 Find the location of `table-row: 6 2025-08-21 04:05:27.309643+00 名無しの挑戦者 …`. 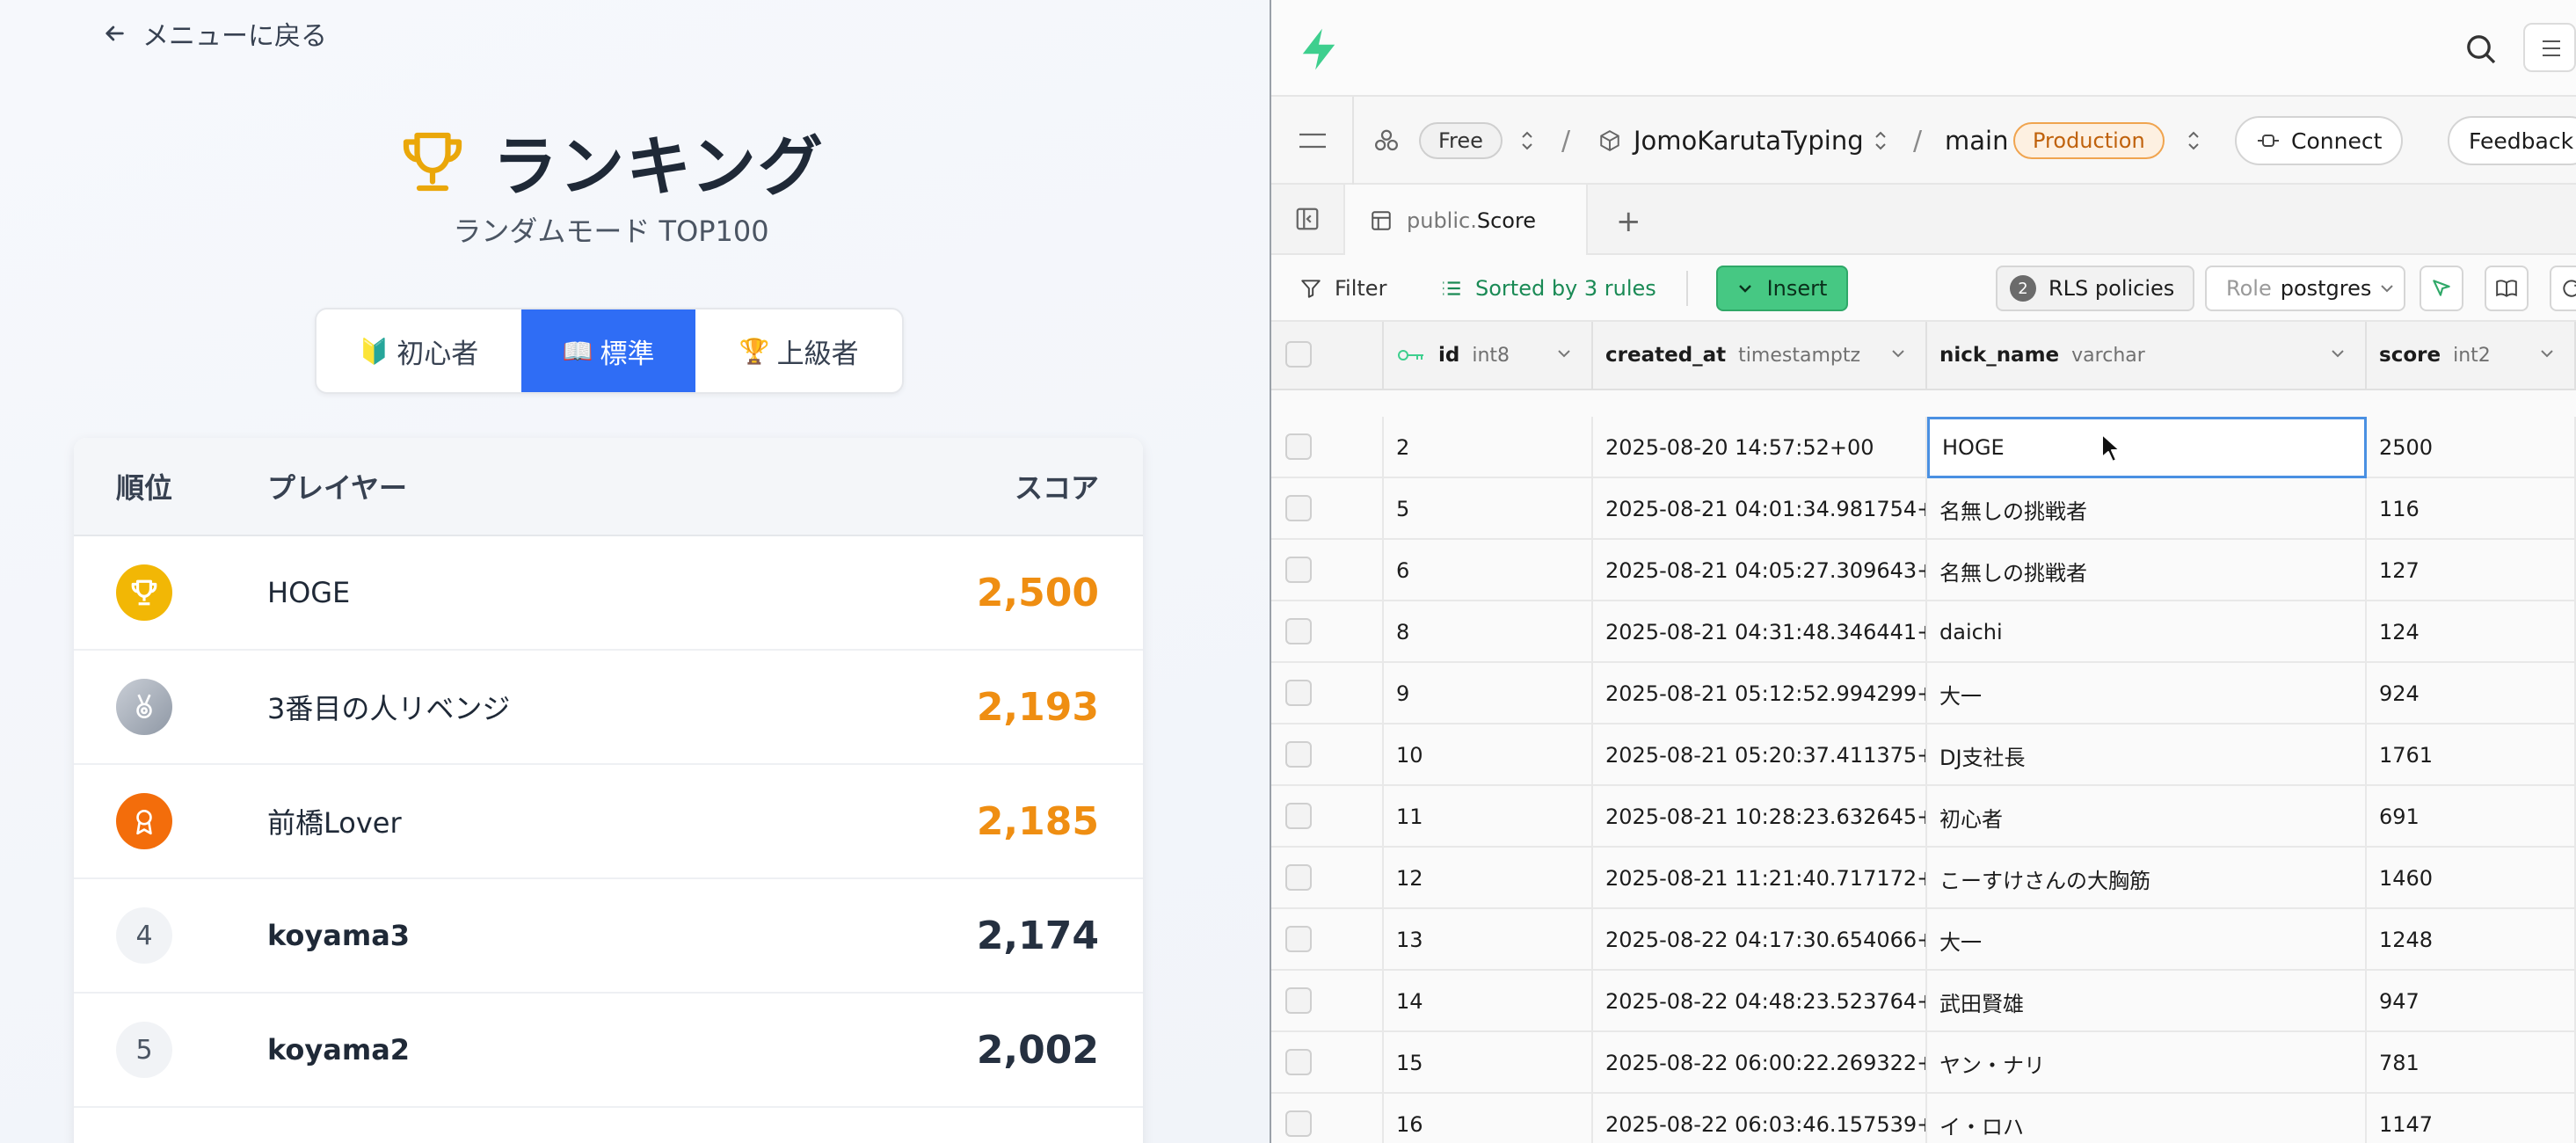

table-row: 6 2025-08-21 04:05:27.309643+00 名無しの挑戦者 … is located at coordinates (1923, 570).